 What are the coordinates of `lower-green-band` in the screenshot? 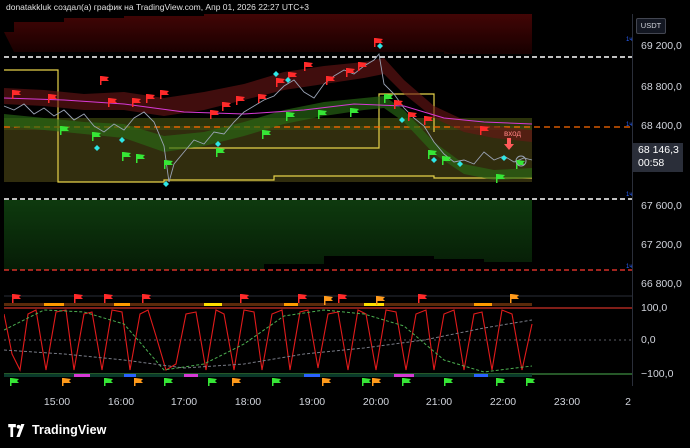 It's located at (268, 235).